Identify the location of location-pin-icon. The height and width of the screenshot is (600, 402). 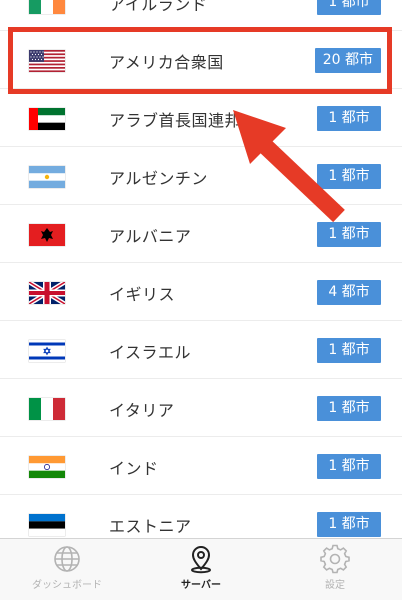
(201, 560).